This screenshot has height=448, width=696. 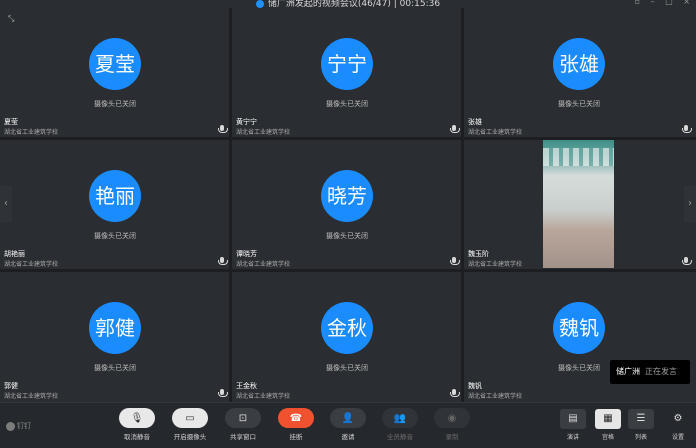 What do you see at coordinates (13, 19) in the screenshot?
I see `expand-icon: ⤡` at bounding box center [13, 19].